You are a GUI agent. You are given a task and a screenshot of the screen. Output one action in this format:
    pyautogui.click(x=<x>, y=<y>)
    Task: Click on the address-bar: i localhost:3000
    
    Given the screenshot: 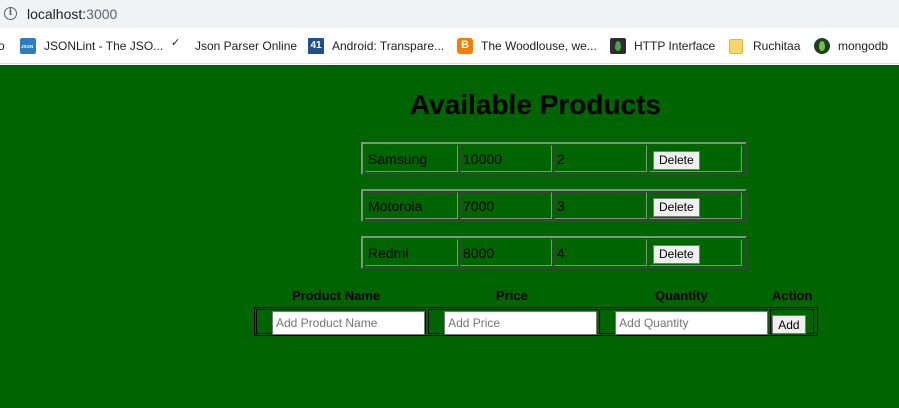 What is the action you would take?
    pyautogui.click(x=449, y=14)
    